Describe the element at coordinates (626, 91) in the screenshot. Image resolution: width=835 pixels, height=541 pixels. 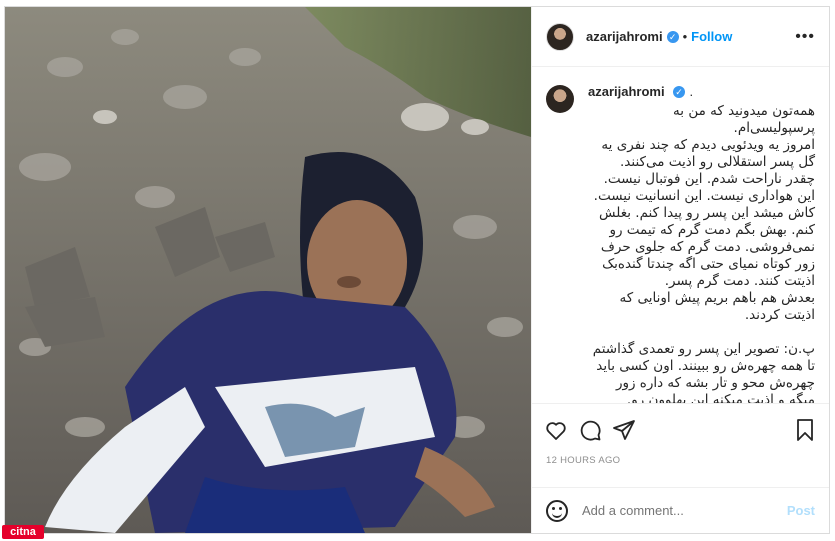
I see `caption-username: azarijahromi` at that location.